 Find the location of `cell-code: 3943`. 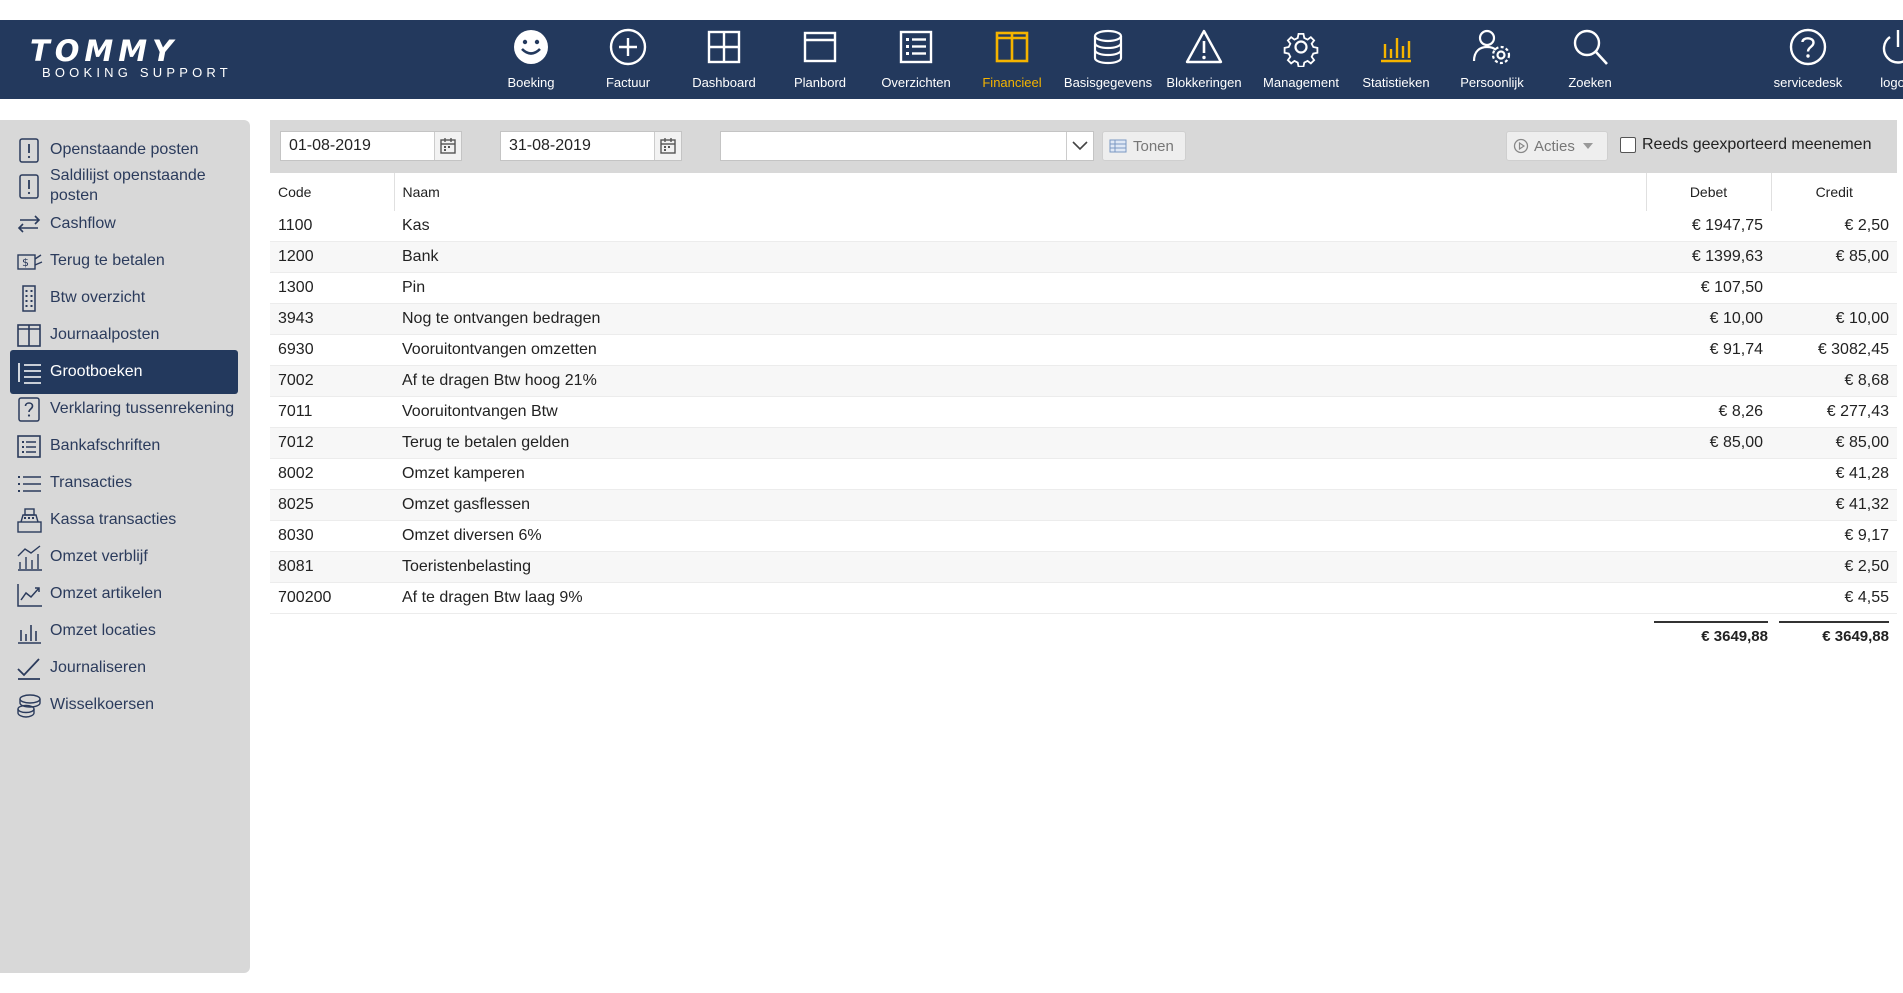

cell-code: 3943 is located at coordinates (332, 319).